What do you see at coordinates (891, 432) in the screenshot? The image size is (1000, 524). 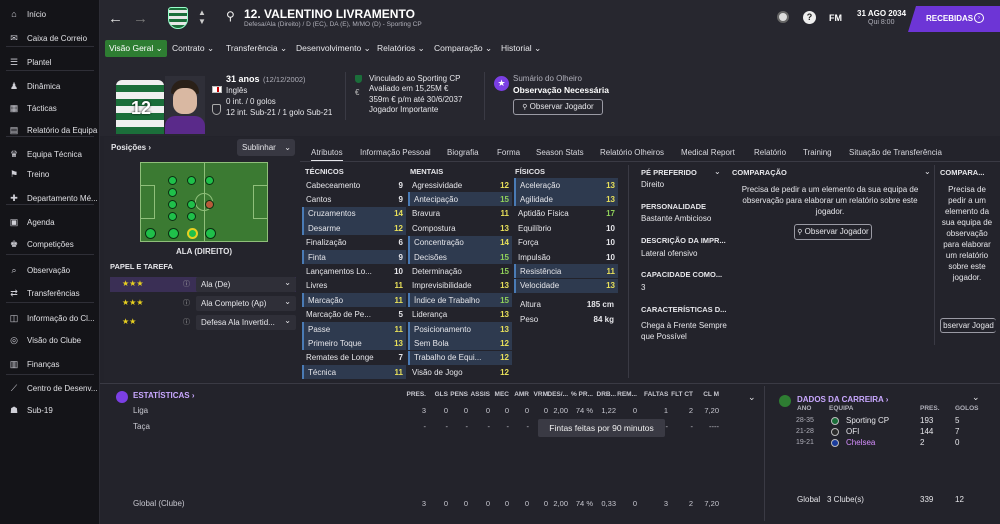 I see `career-row: 21-28 OFI 144 7` at bounding box center [891, 432].